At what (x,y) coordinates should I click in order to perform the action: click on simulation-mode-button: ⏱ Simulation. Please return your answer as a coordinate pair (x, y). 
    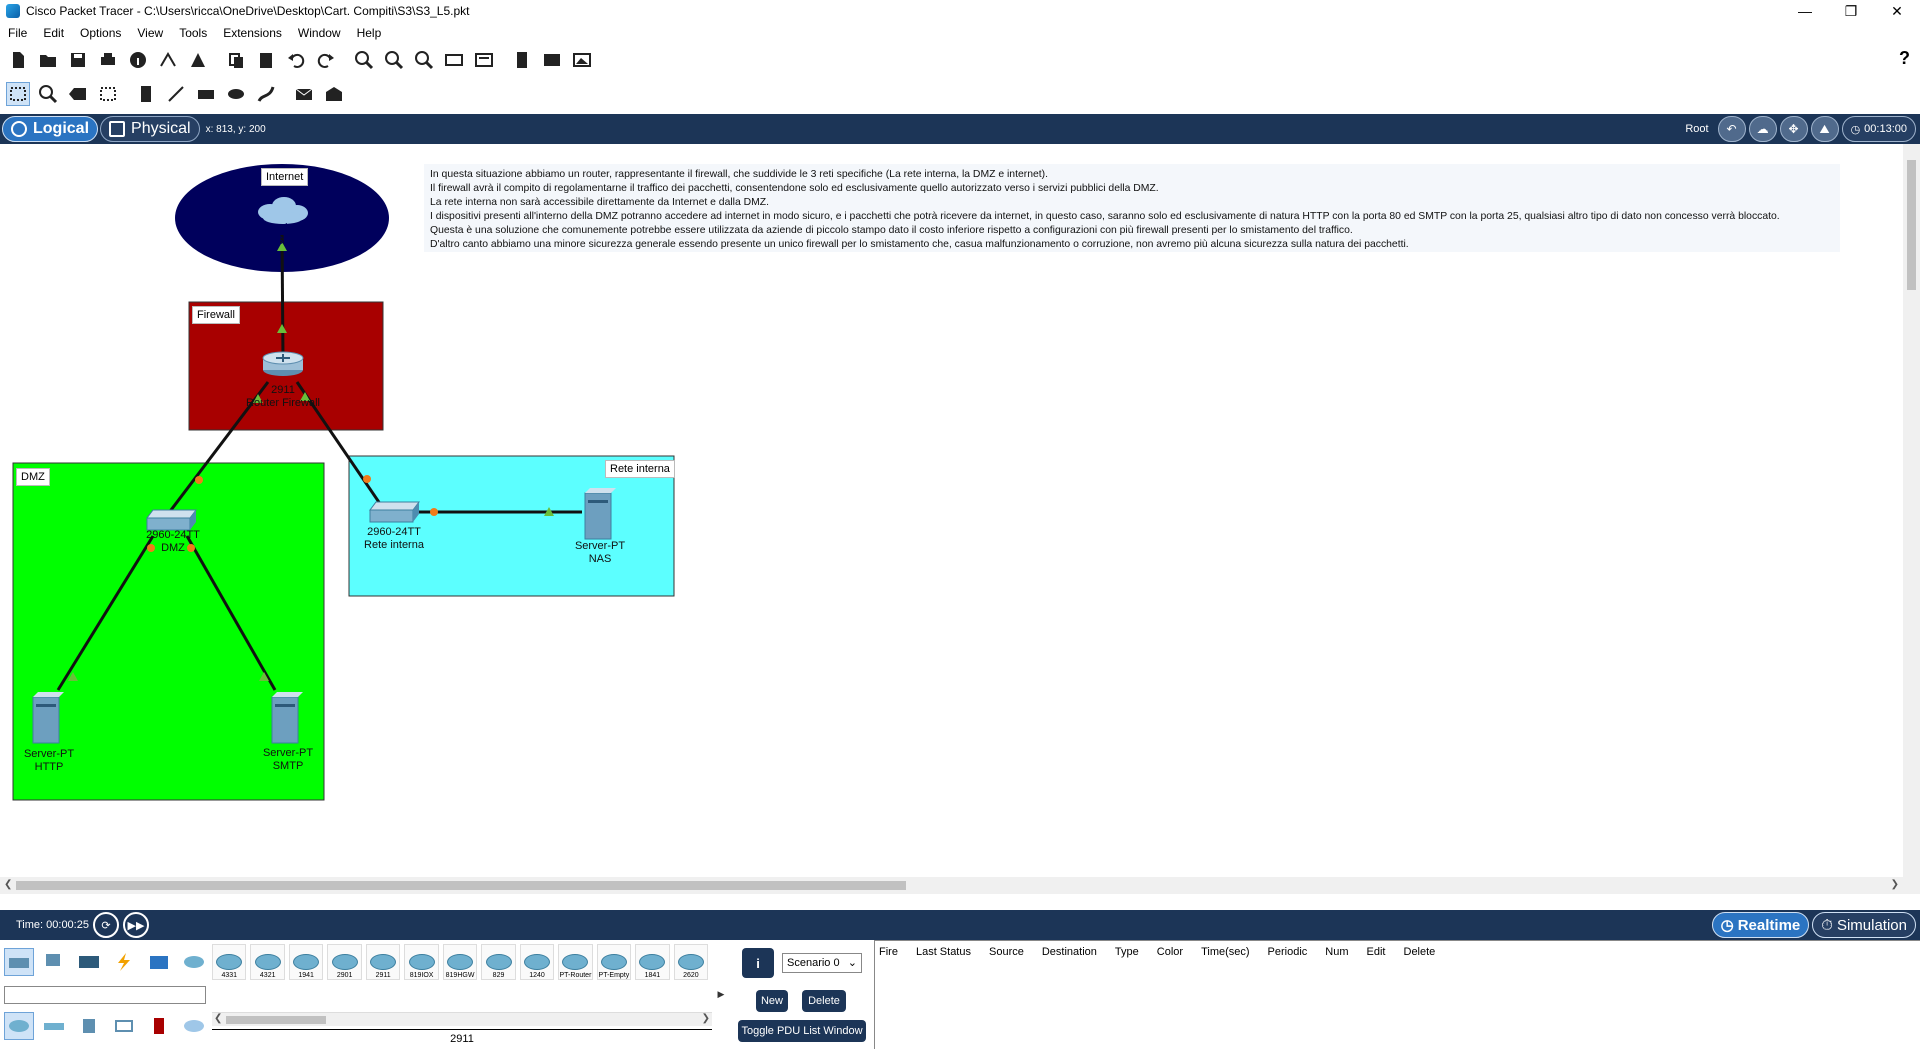
    Looking at the image, I should click on (1864, 925).